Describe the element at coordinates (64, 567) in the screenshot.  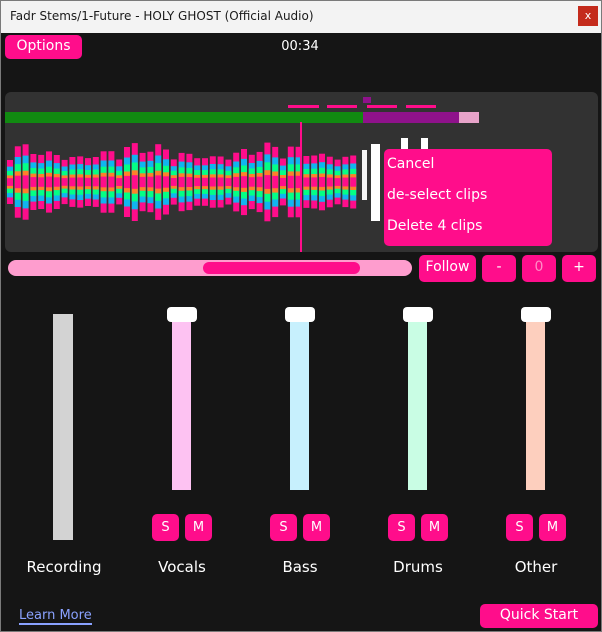
I see `channel-label-recording: Recording` at that location.